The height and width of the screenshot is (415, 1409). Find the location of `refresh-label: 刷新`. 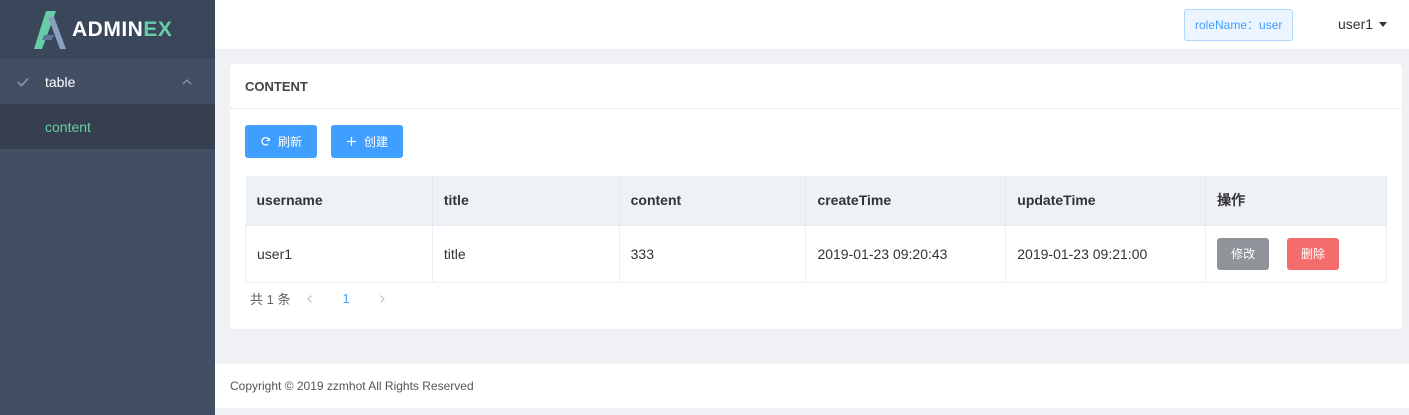

refresh-label: 刷新 is located at coordinates (290, 142).